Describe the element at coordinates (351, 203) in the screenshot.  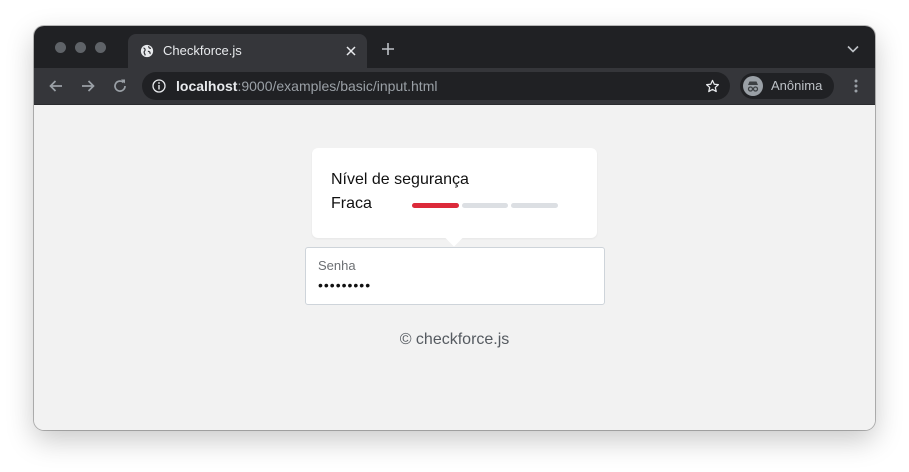
I see `strength-level-label: Fraca` at that location.